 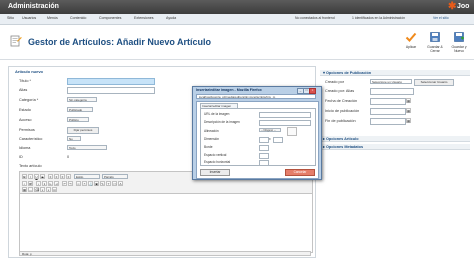 What do you see at coordinates (264, 148) in the screenshot?
I see `border-input` at bounding box center [264, 148].